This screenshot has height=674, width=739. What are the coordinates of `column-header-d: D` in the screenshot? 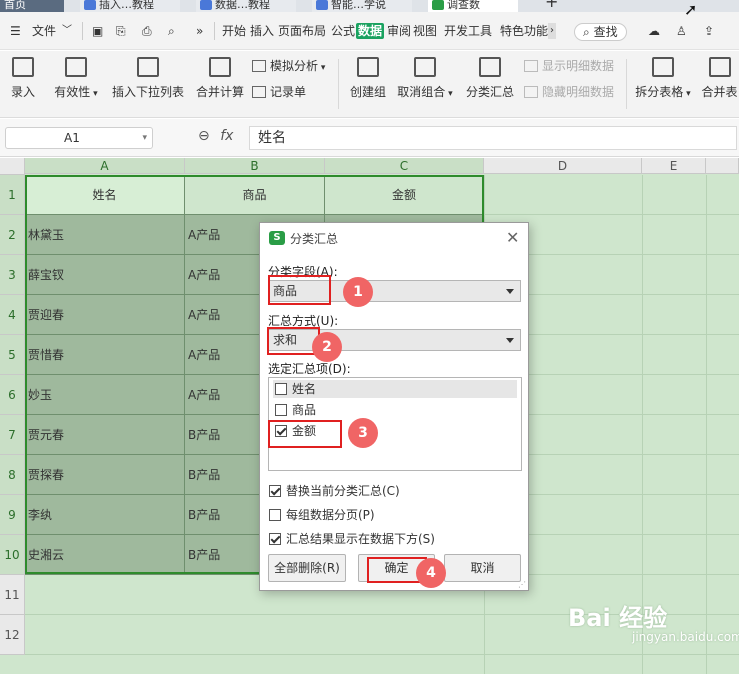 It's located at (563, 166).